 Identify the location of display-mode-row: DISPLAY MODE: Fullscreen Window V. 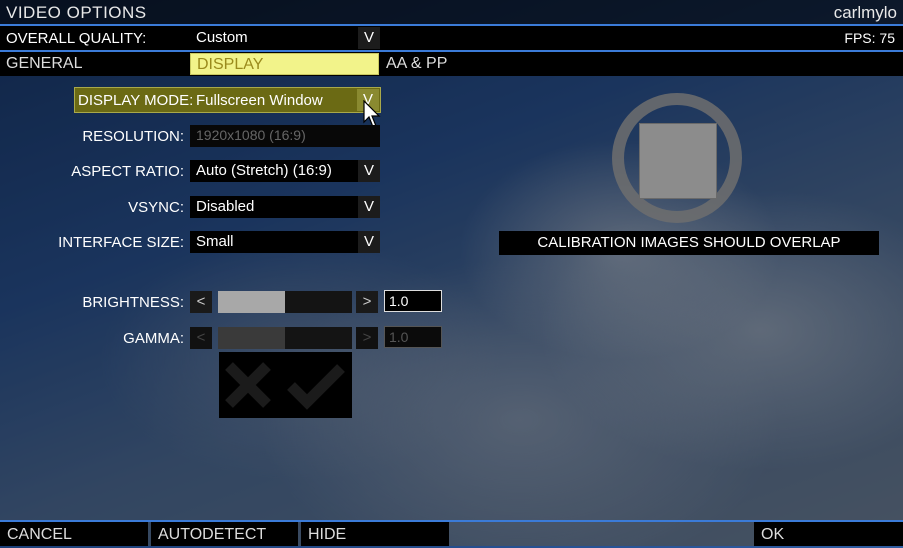
(227, 100).